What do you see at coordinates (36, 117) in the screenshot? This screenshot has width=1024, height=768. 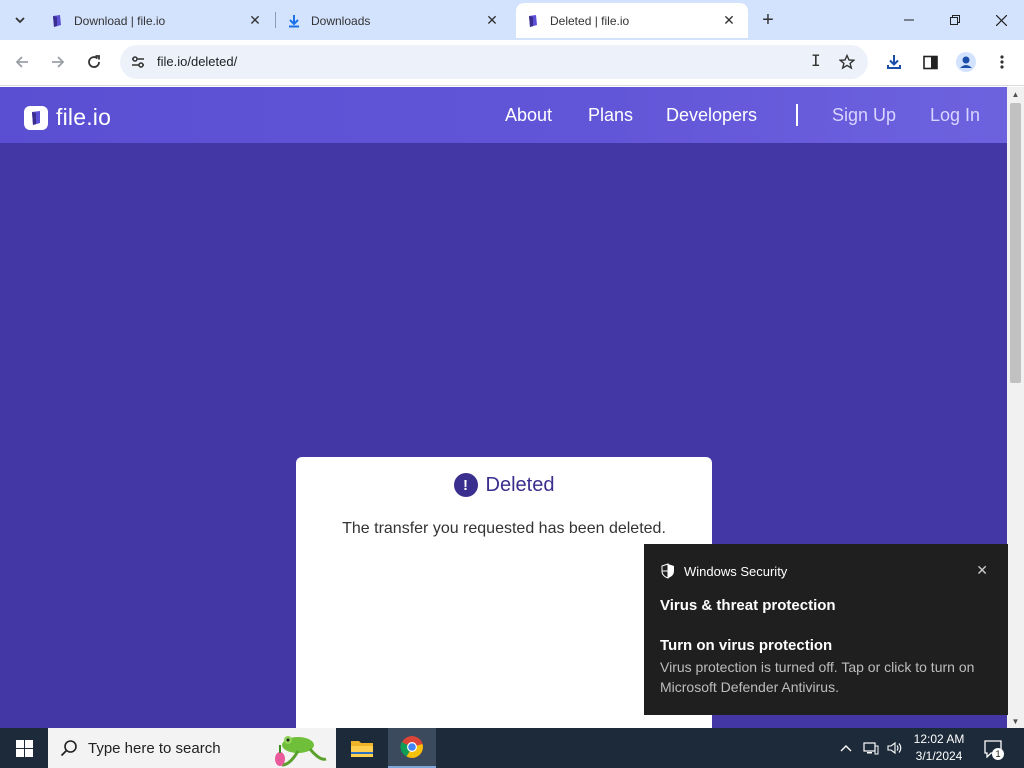 I see `fileio-logo-icon` at bounding box center [36, 117].